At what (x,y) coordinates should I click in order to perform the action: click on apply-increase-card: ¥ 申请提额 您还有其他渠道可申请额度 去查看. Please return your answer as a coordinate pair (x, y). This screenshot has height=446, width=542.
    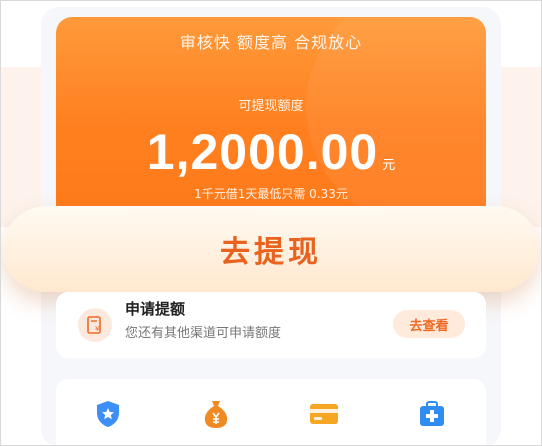
    Looking at the image, I should click on (271, 325).